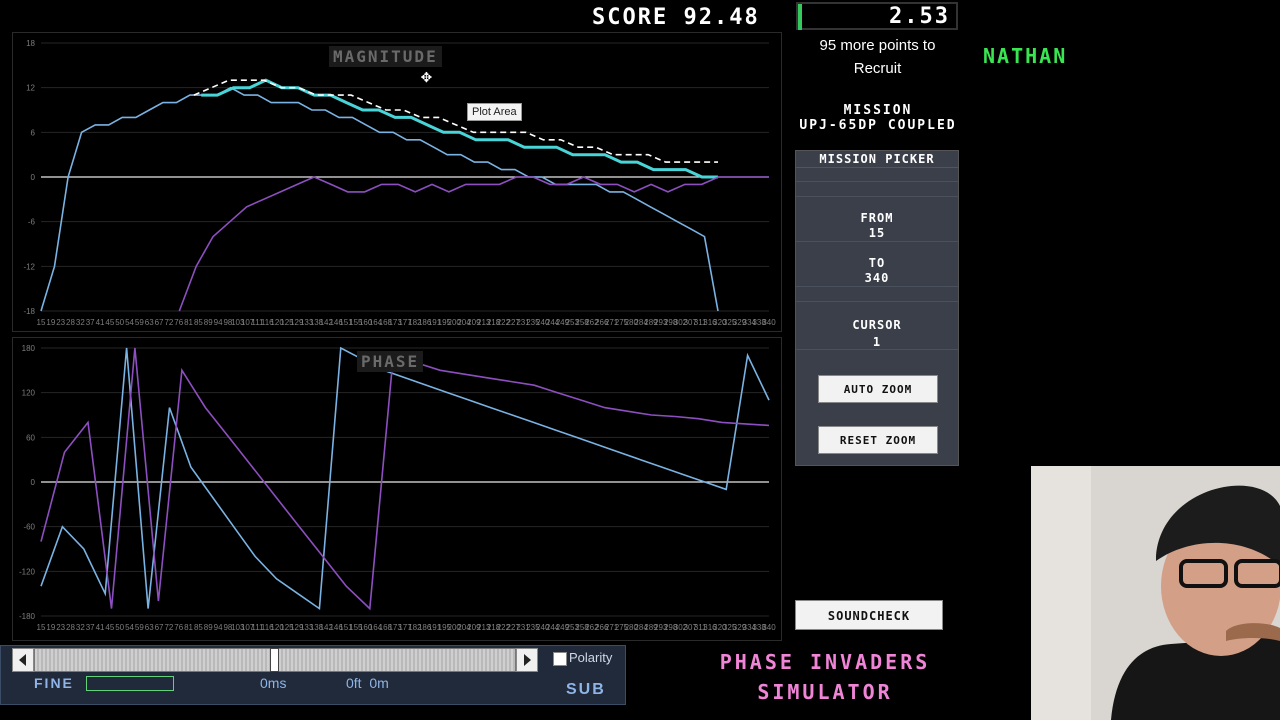 The height and width of the screenshot is (720, 1280). Describe the element at coordinates (130, 683) in the screenshot. I see `fine-slider` at that location.